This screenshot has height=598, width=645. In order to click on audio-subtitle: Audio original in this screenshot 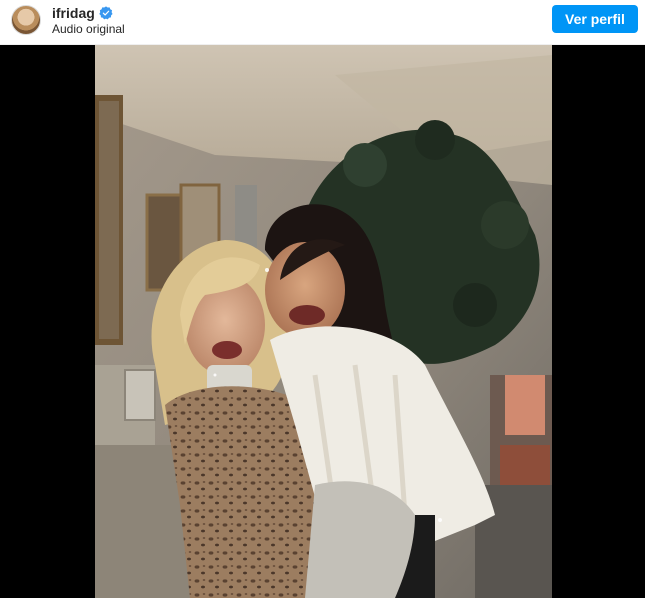, I will do `click(88, 29)`.